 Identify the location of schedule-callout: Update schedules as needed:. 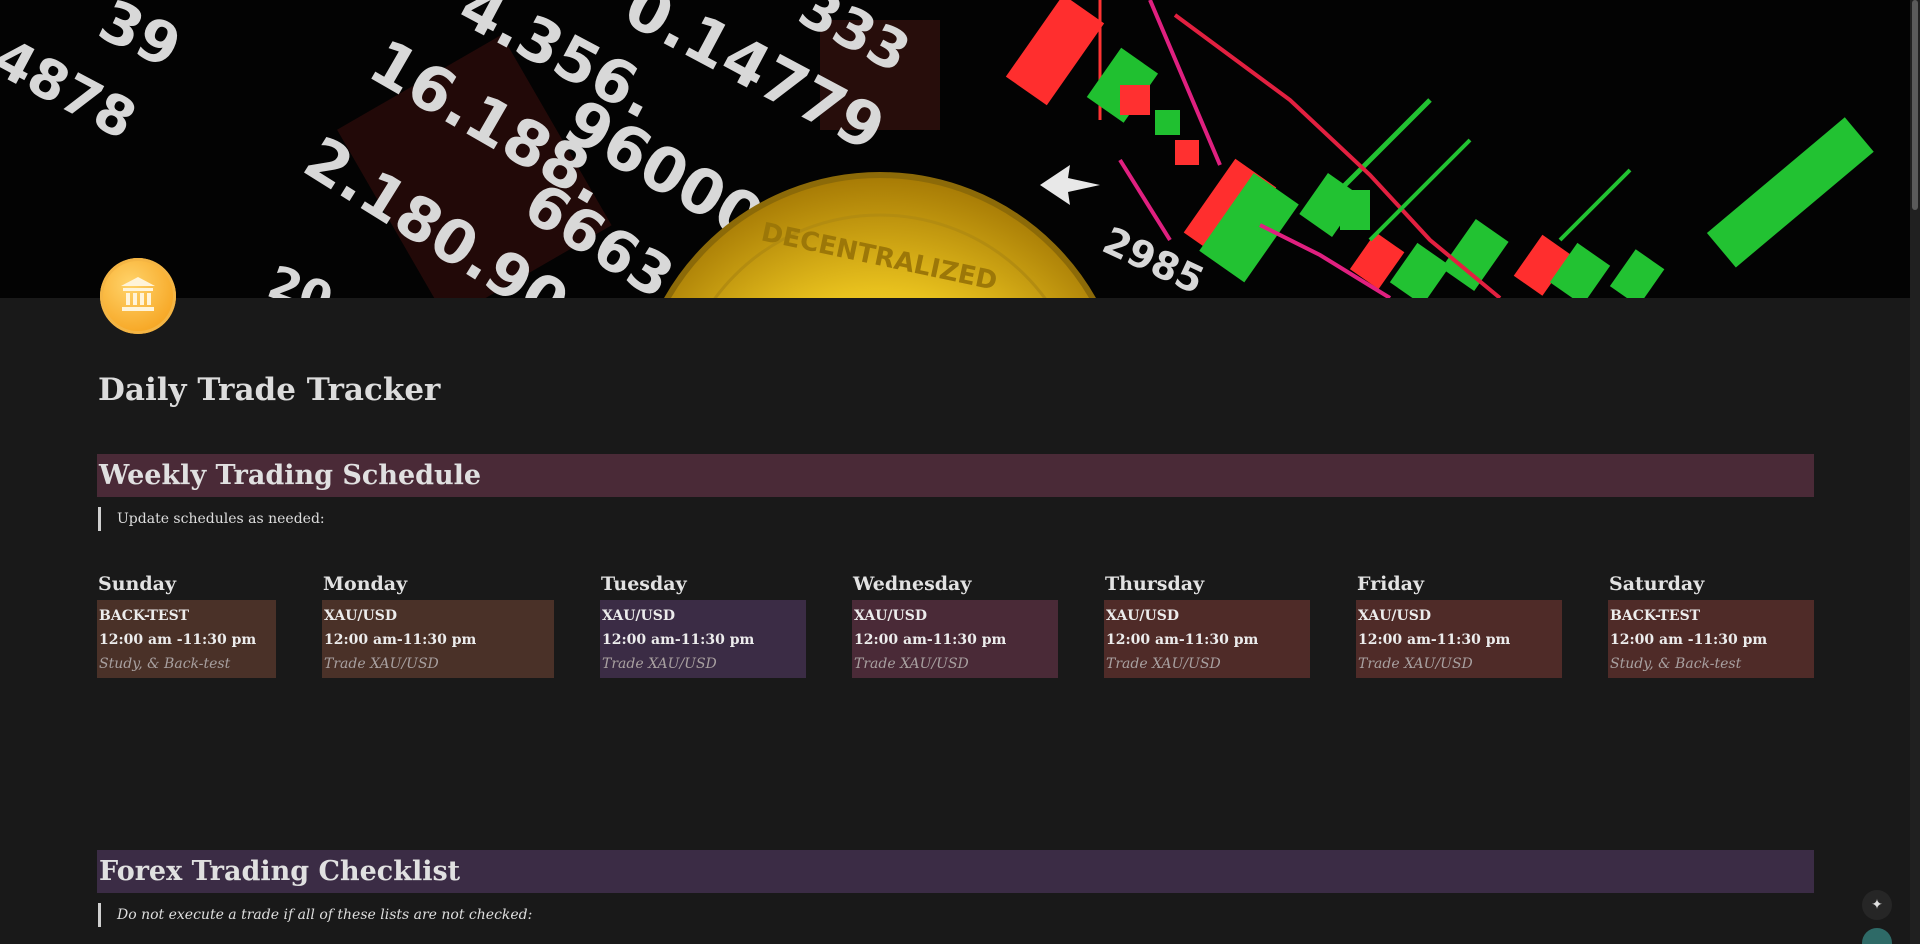
(211, 519).